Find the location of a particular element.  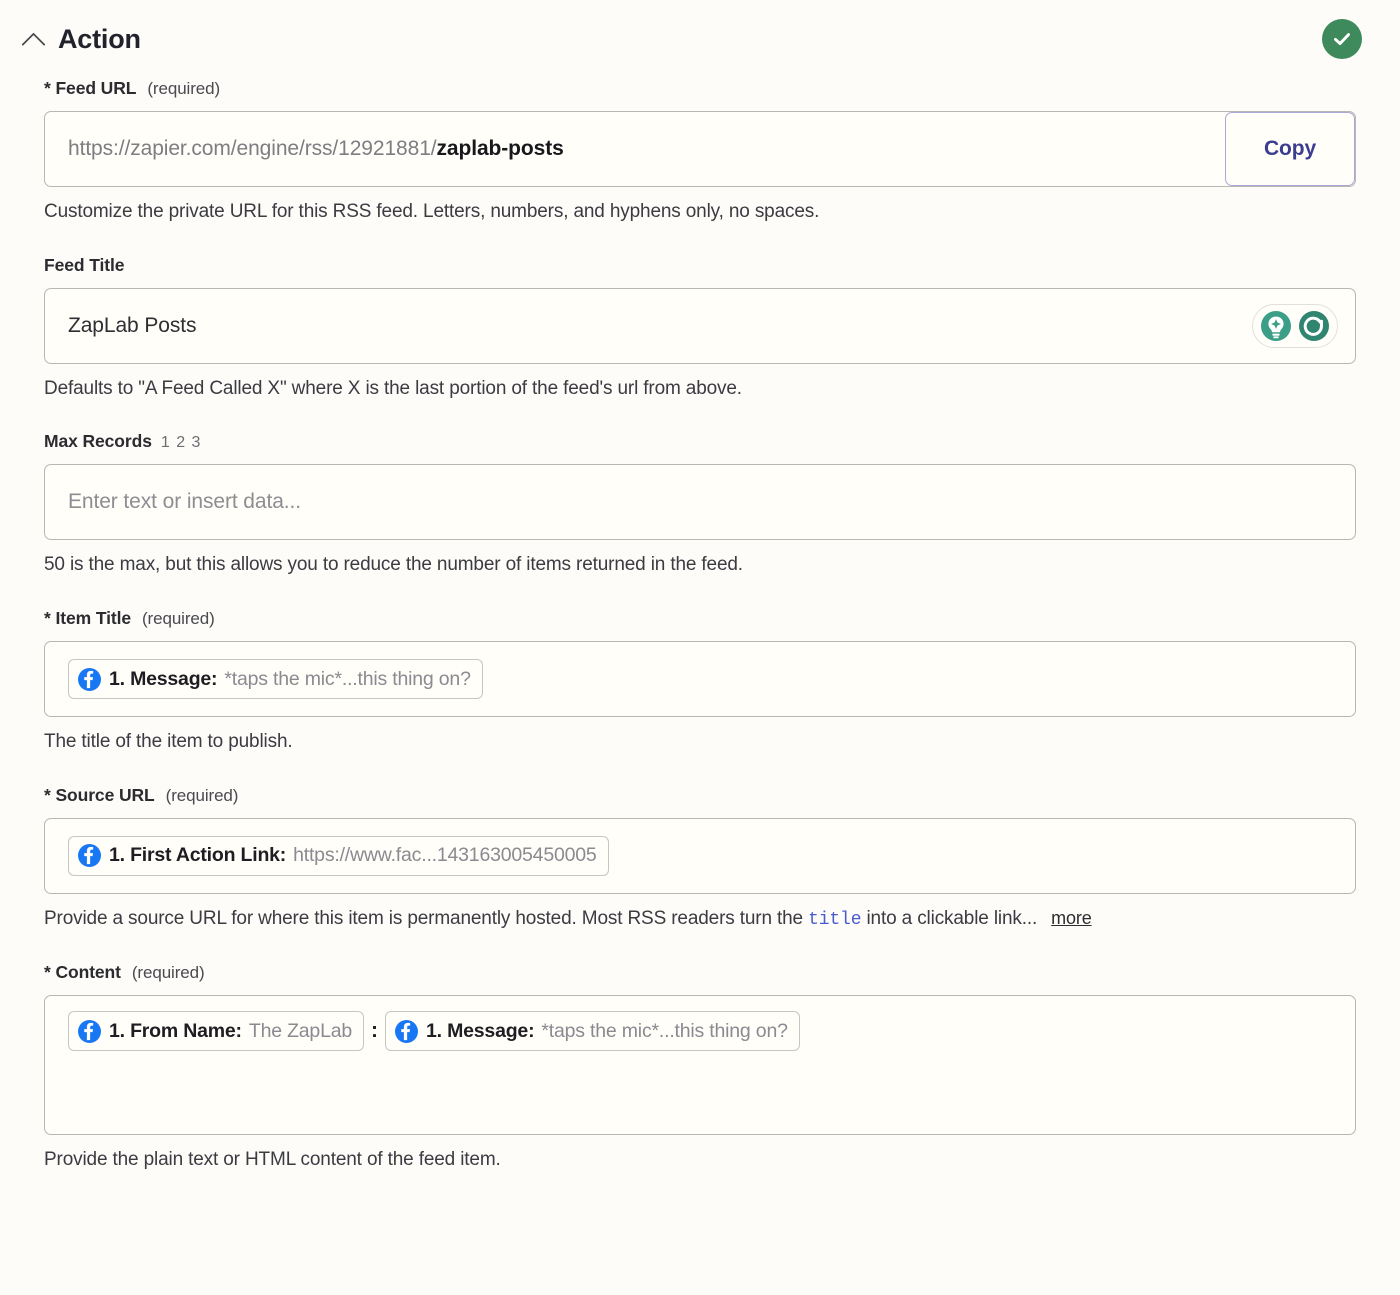

field-label-item-title: * Item Title (required) is located at coordinates (700, 618).